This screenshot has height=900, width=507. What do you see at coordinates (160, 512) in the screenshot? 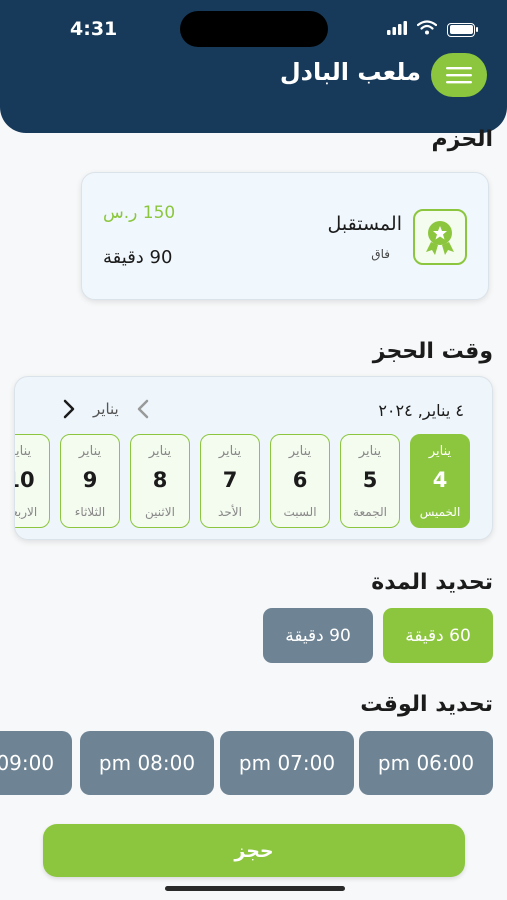
I see `day-weekday: الاثنين` at bounding box center [160, 512].